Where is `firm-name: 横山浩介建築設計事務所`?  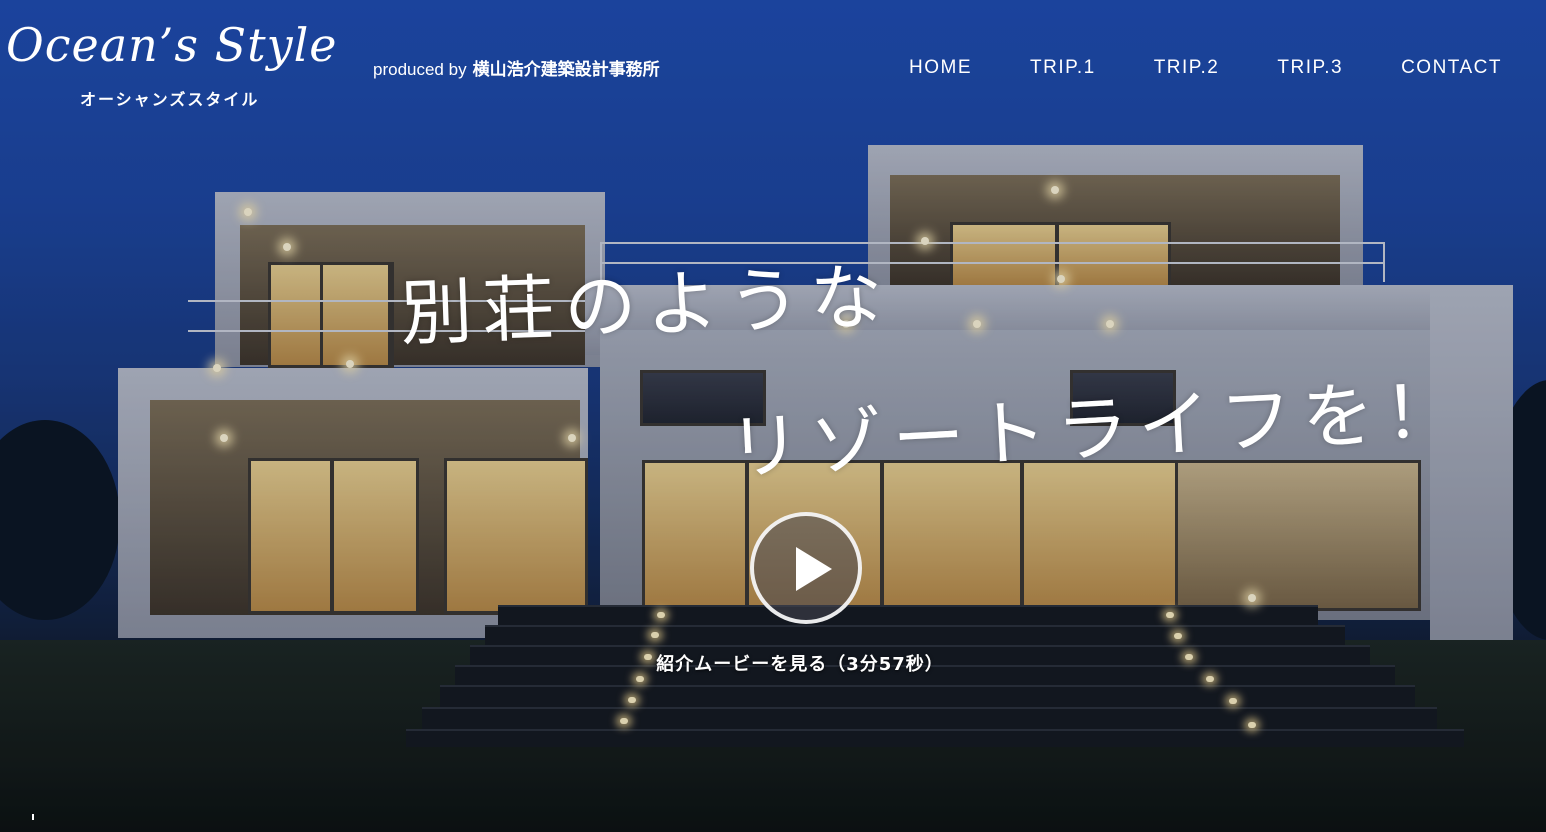
firm-name: 横山浩介建築設計事務所 is located at coordinates (566, 70).